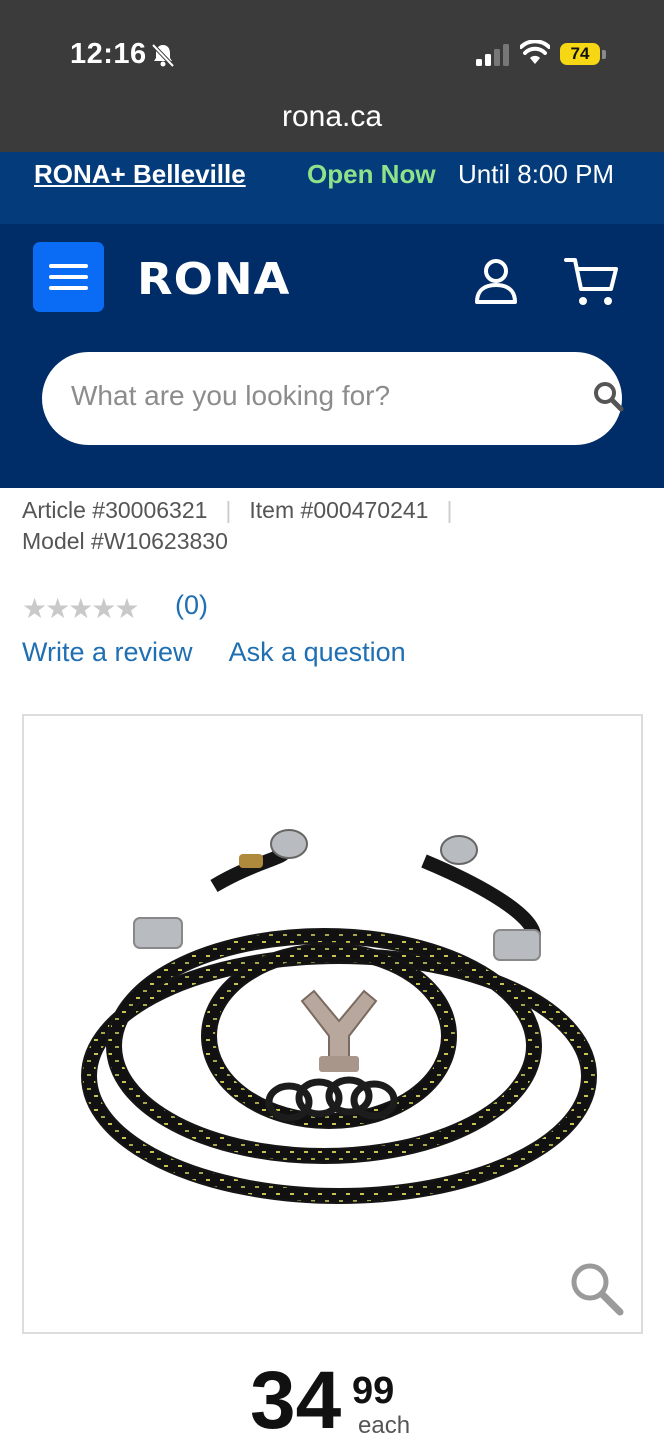  I want to click on browser-top-bar: 12:16 74 rona.ca, so click(332, 76).